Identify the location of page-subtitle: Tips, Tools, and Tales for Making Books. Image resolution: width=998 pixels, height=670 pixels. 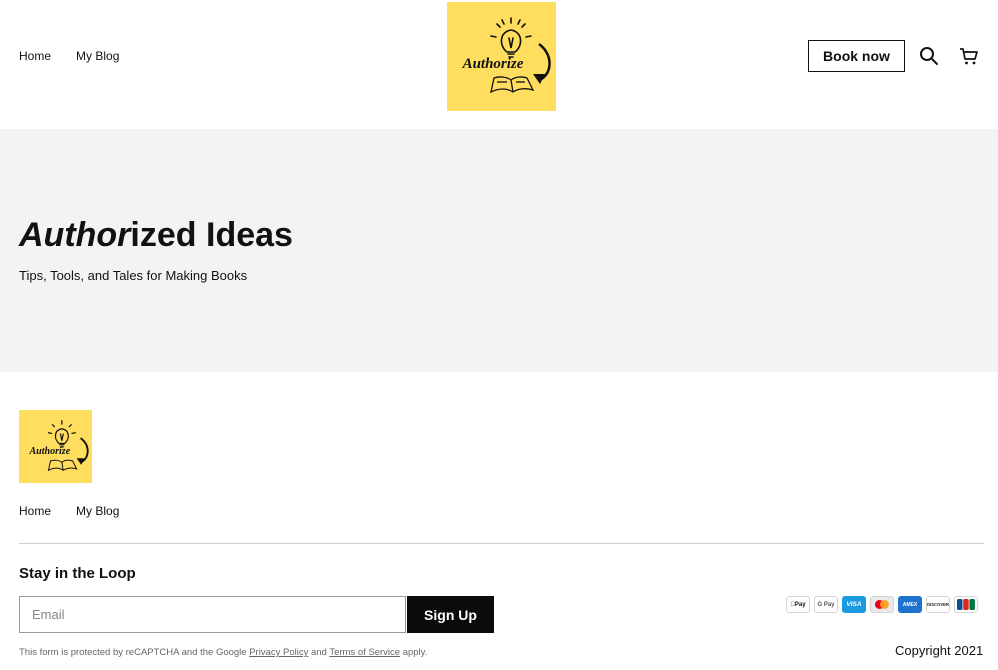
(133, 275).